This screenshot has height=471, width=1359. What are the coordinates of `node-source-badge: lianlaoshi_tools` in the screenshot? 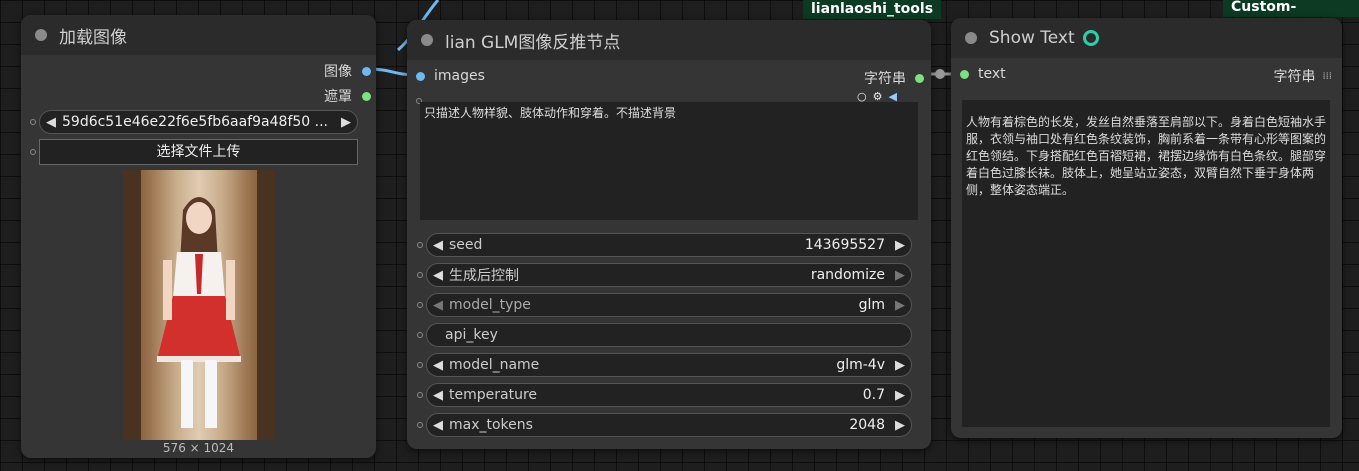 It's located at (872, 9).